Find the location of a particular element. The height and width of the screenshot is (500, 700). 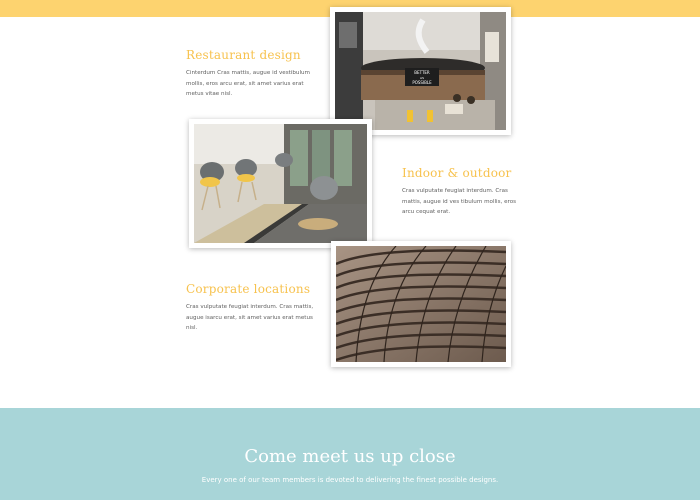

feature-title-corporate: Corporate locations is located at coordinates (248, 289).